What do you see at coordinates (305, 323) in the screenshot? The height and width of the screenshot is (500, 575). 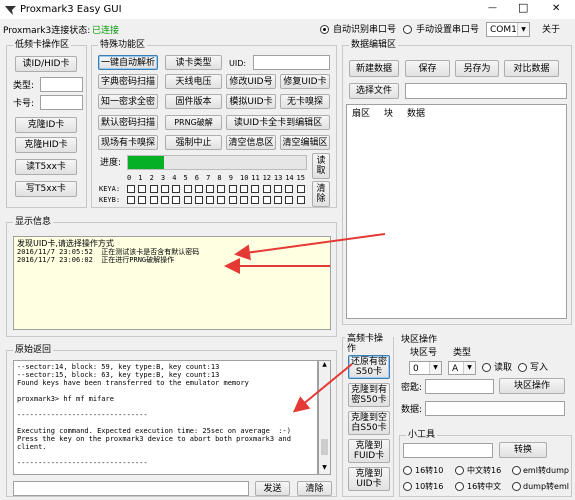 I see `annotation-arrows` at bounding box center [305, 323].